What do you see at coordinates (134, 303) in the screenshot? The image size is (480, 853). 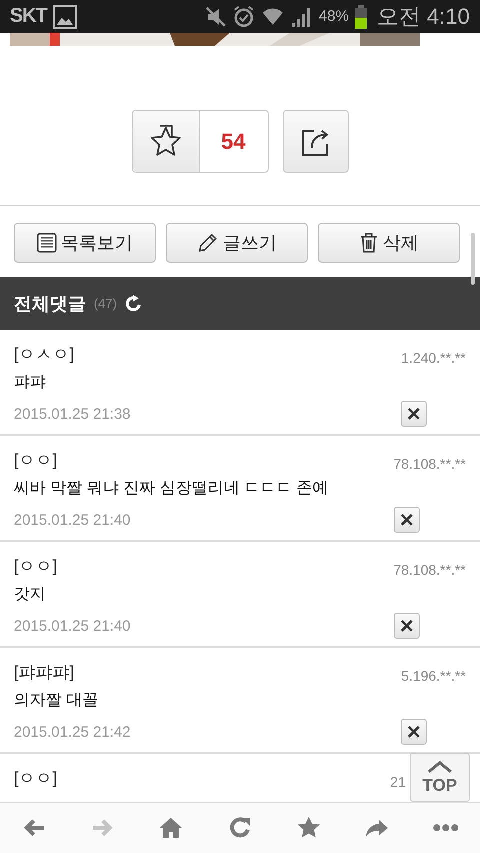 I see `refresh-icon` at bounding box center [134, 303].